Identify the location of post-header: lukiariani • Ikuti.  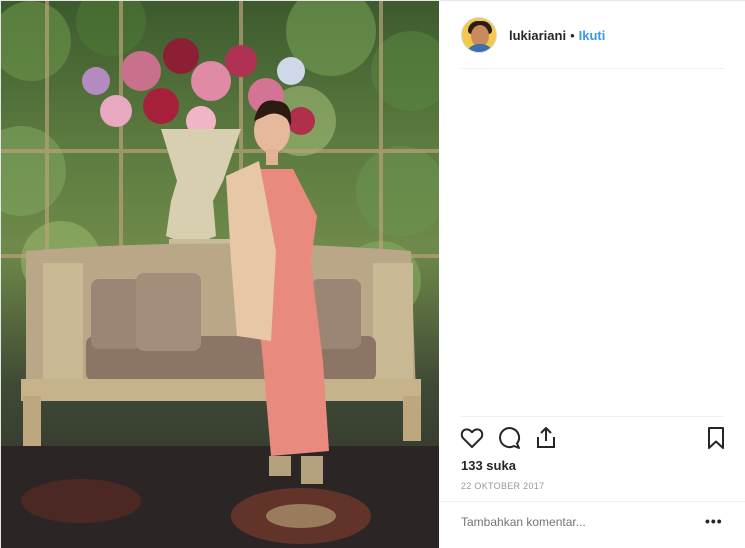
(592, 35).